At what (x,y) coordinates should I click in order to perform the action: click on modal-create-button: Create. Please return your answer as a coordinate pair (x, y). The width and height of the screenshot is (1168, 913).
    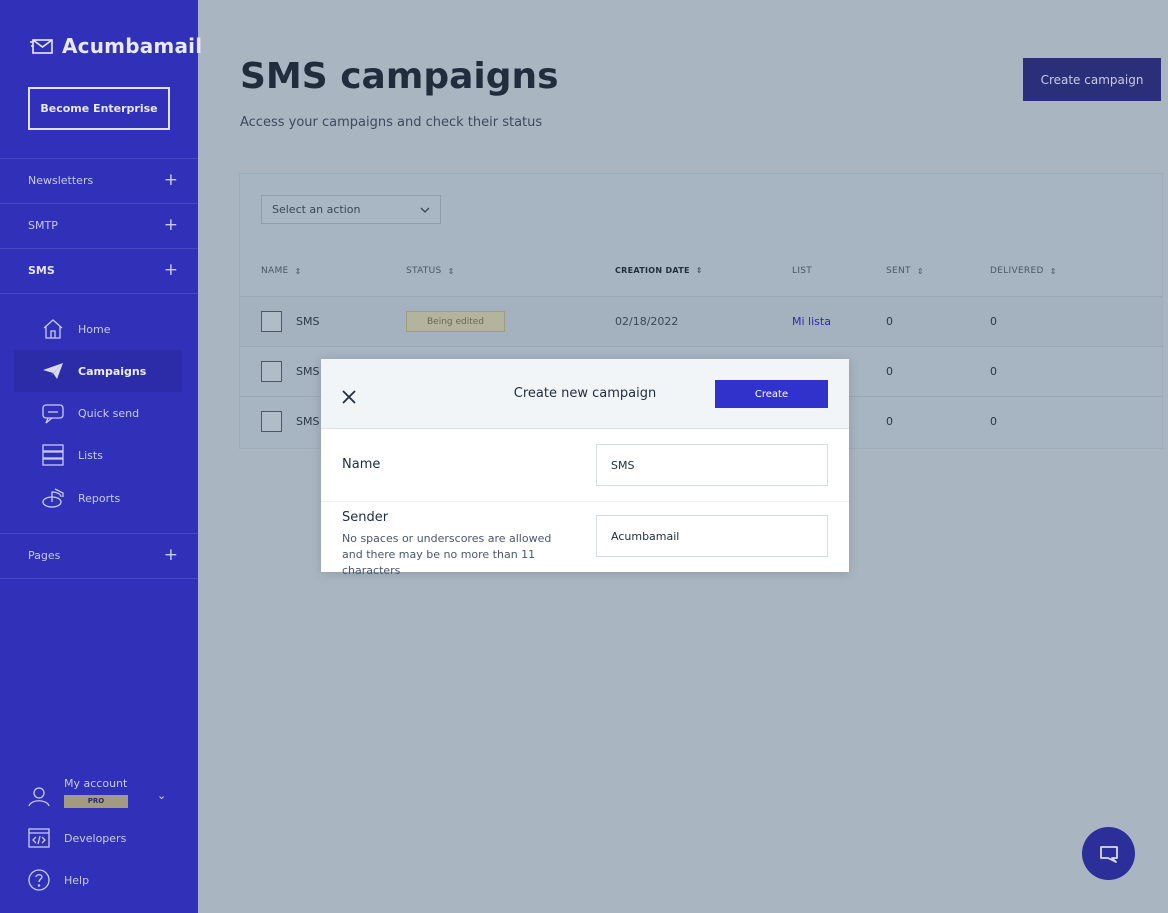
    Looking at the image, I should click on (771, 394).